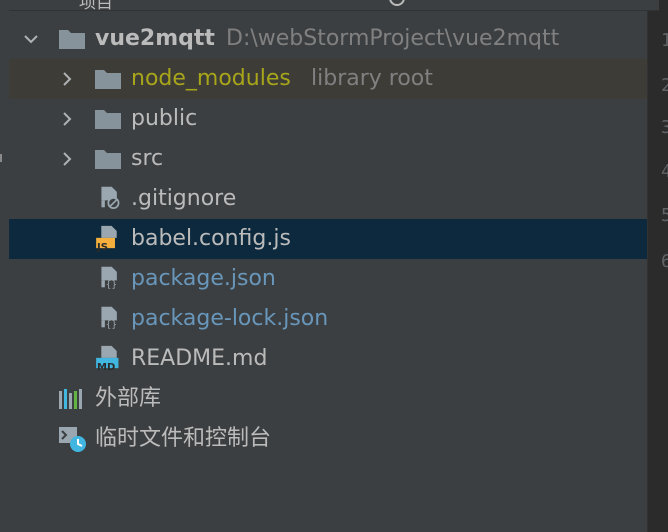 This screenshot has width=668, height=532. Describe the element at coordinates (106, 367) in the screenshot. I see `md-badge: MD` at that location.